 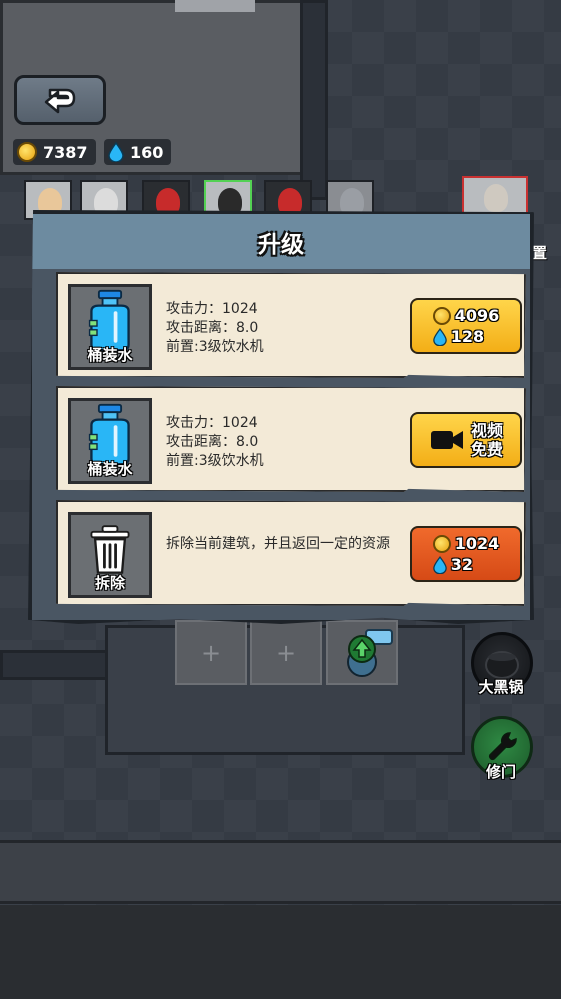 I want to click on return-arrow-icon, so click(x=60, y=101).